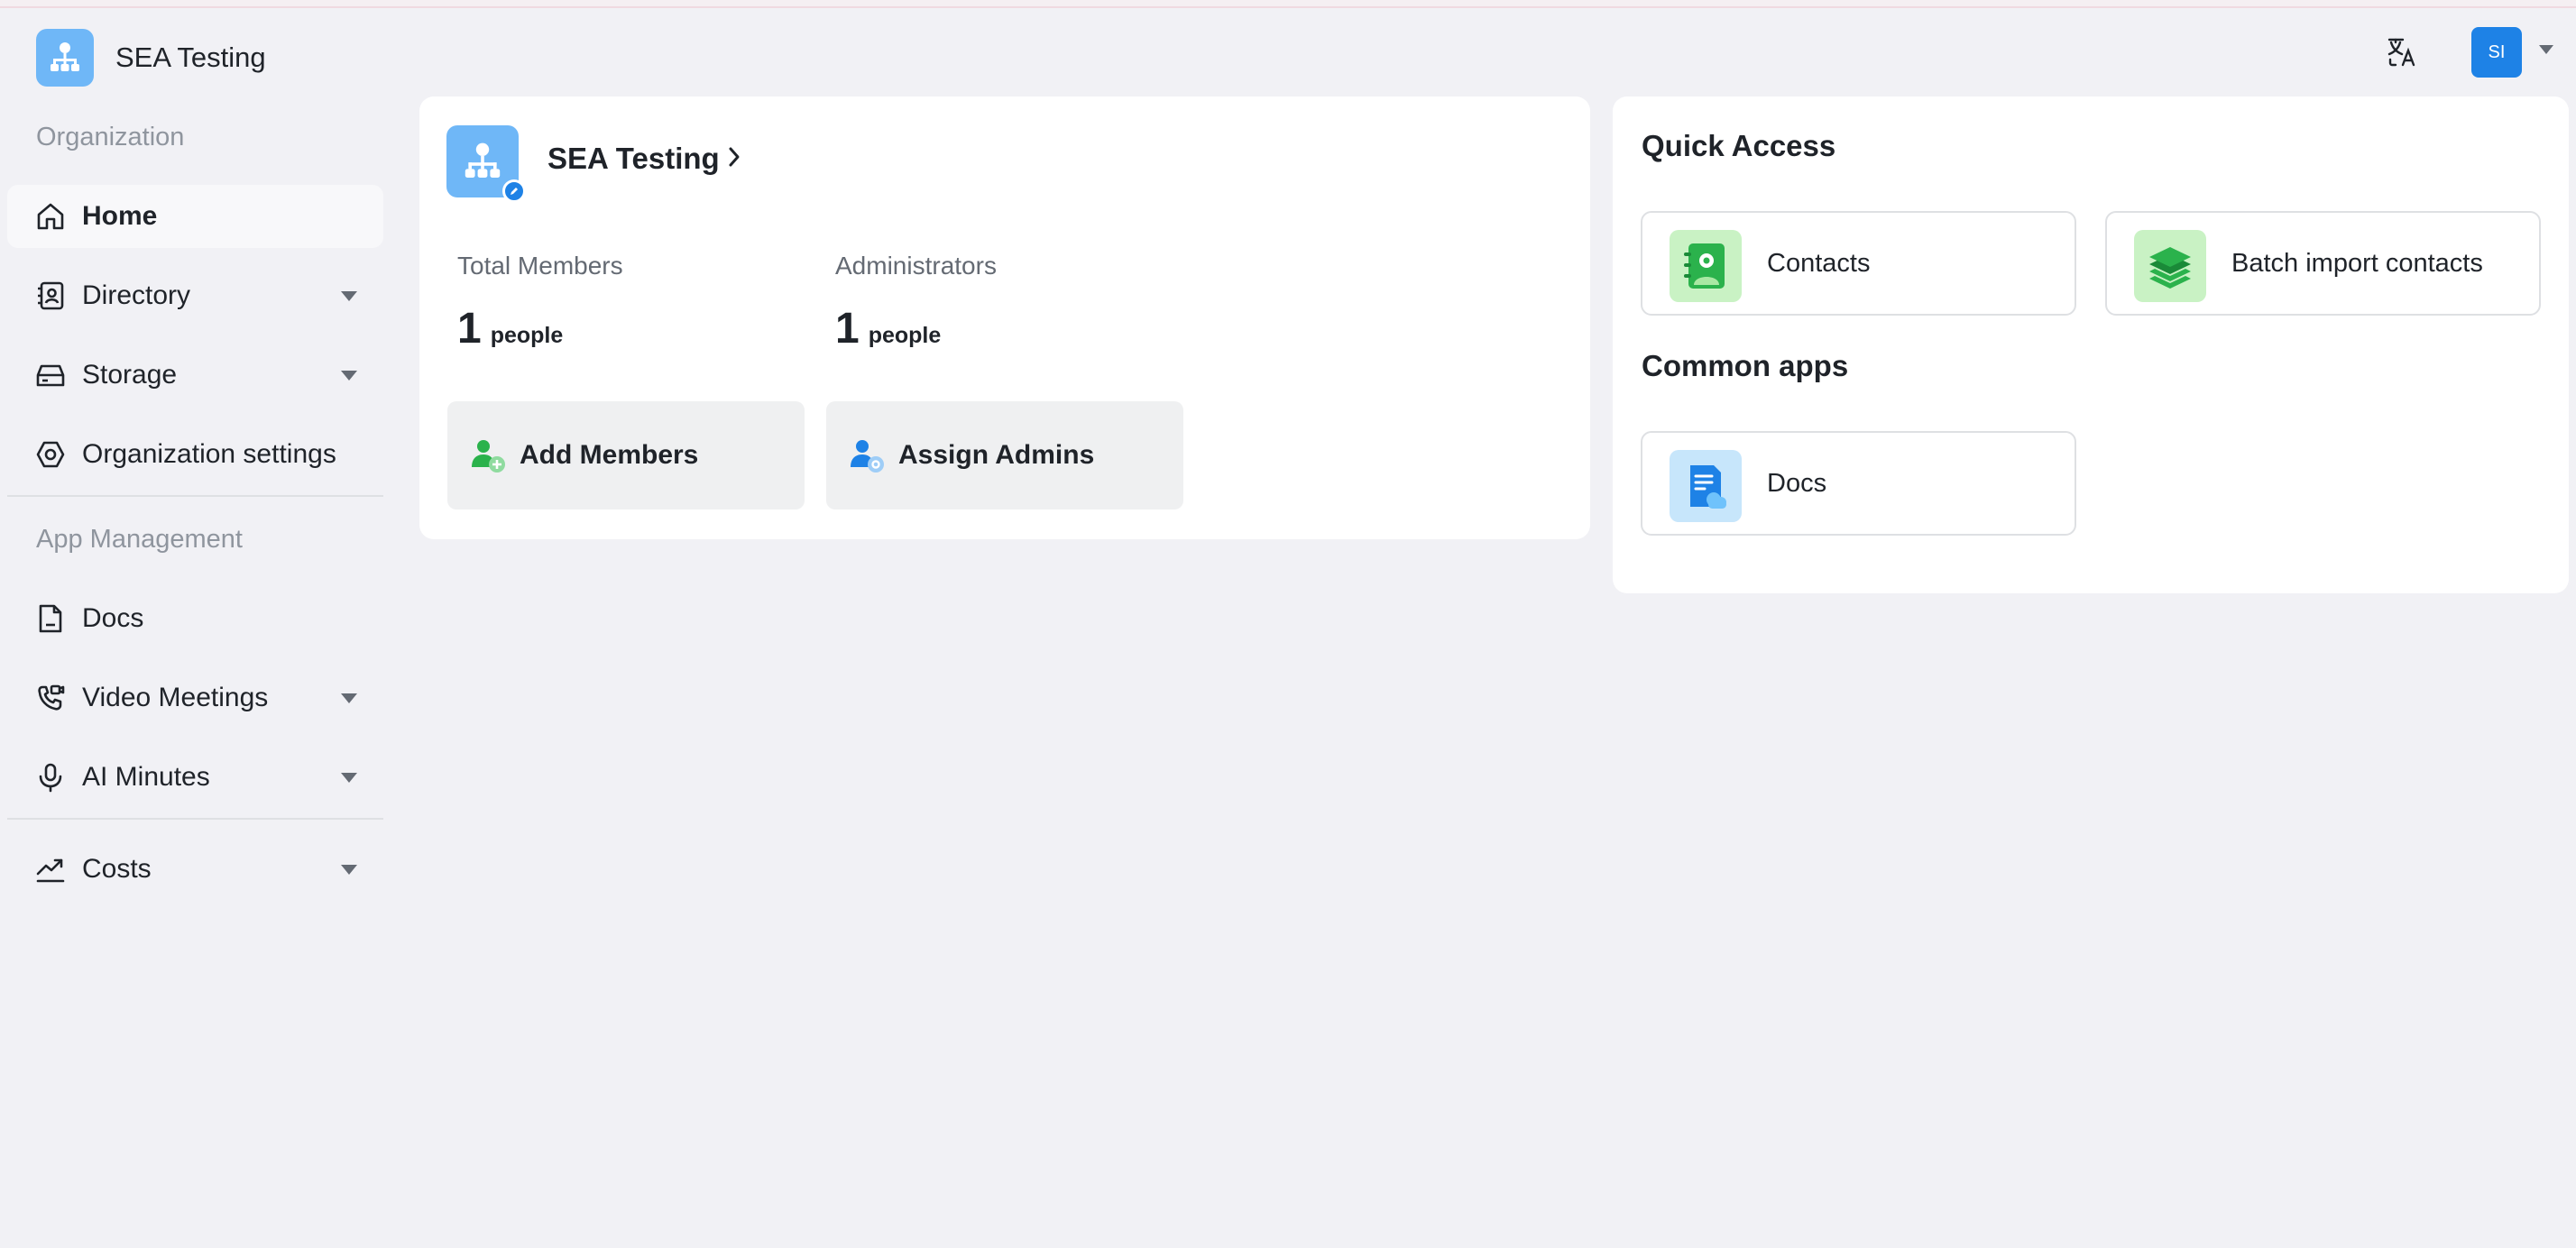 The image size is (2576, 1248). What do you see at coordinates (50, 296) in the screenshot?
I see `contacts-book-icon` at bounding box center [50, 296].